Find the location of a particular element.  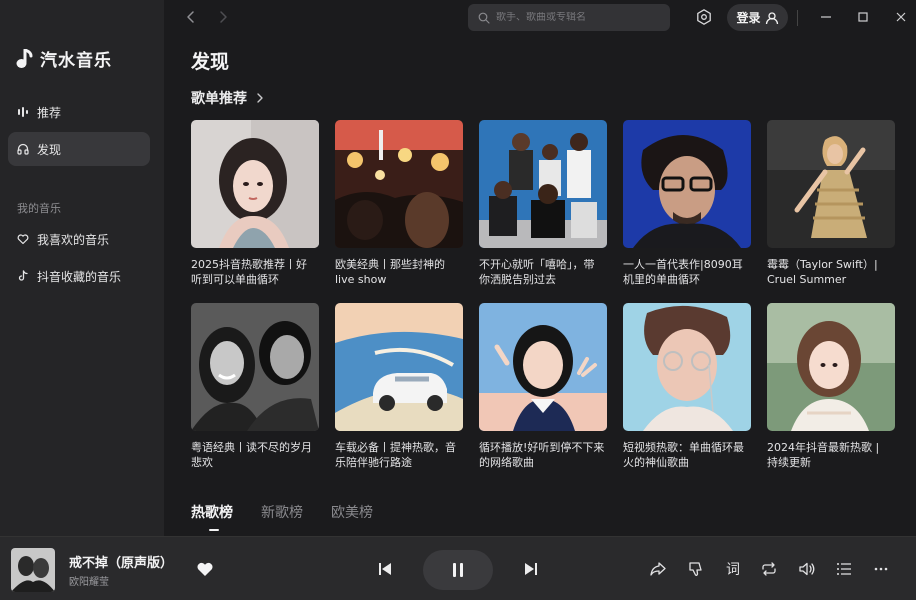

playlist-card: 2024年抖音最新热歌 | 持续更新 is located at coordinates (831, 386).